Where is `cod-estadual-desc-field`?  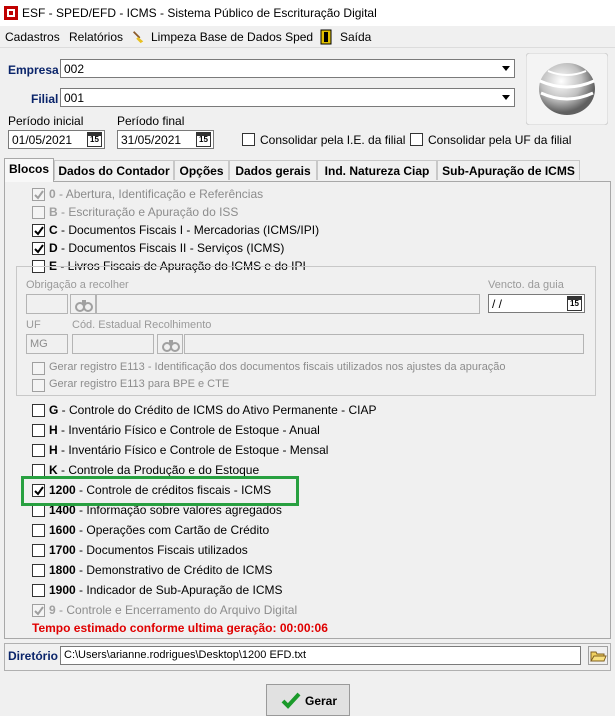 cod-estadual-desc-field is located at coordinates (384, 344).